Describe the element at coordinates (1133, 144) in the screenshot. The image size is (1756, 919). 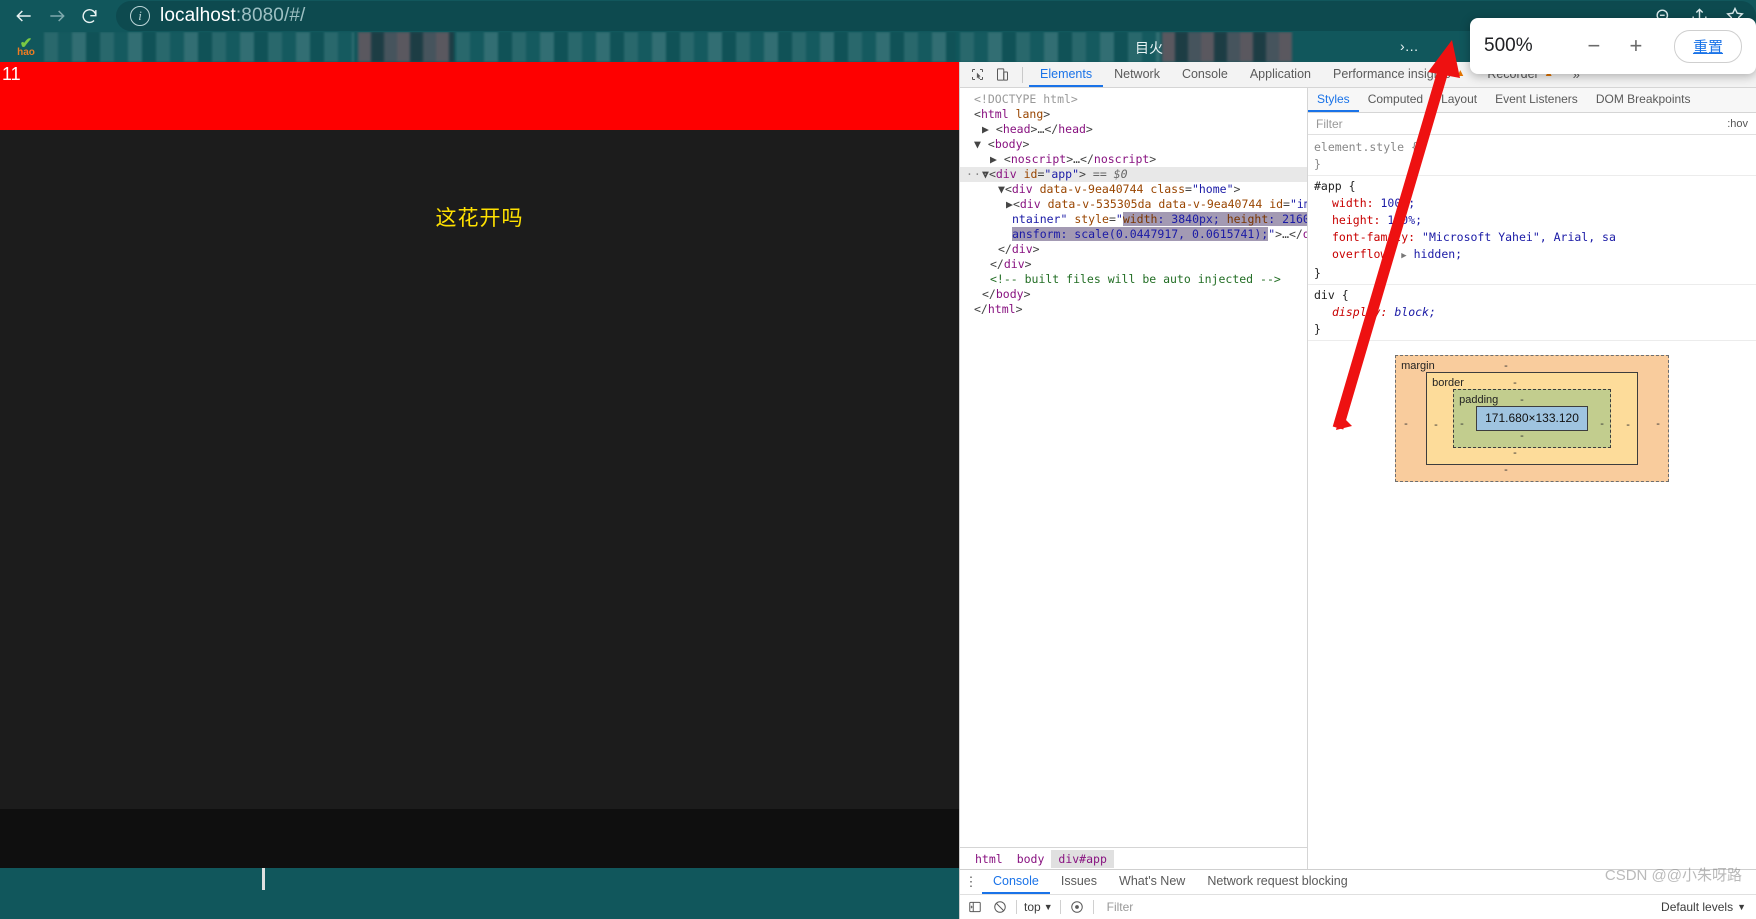
I see `dom-line-body-open: ▼ <body>` at that location.